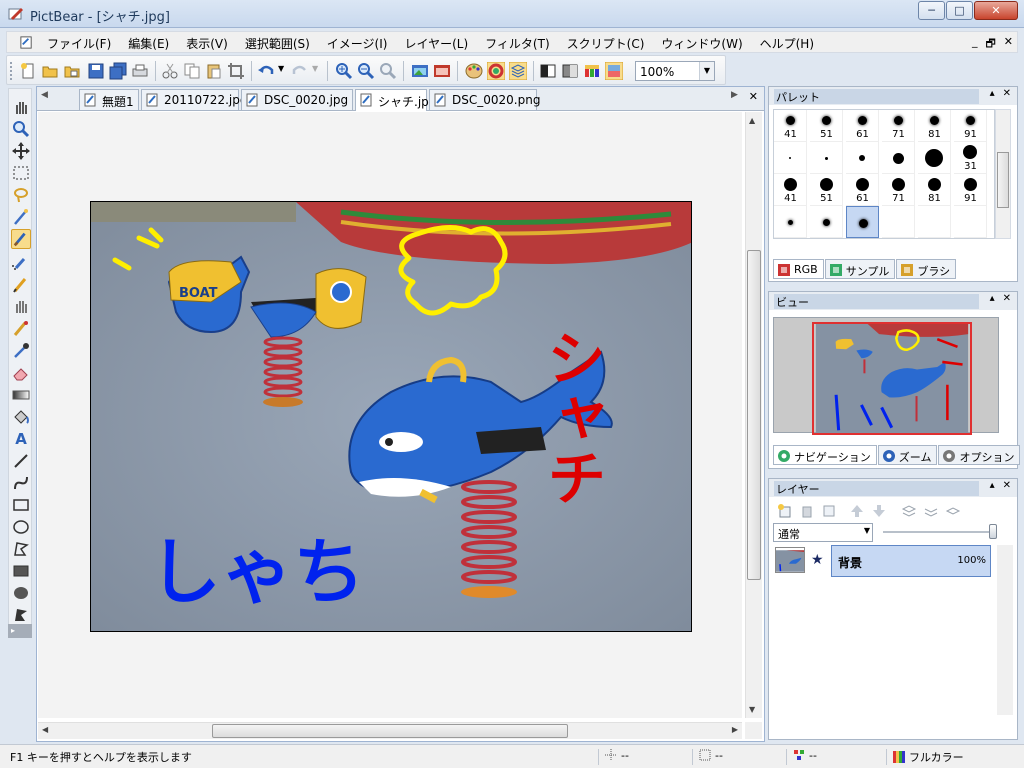  Describe the element at coordinates (857, 511) in the screenshot. I see `move-layer-up-icon` at that location.